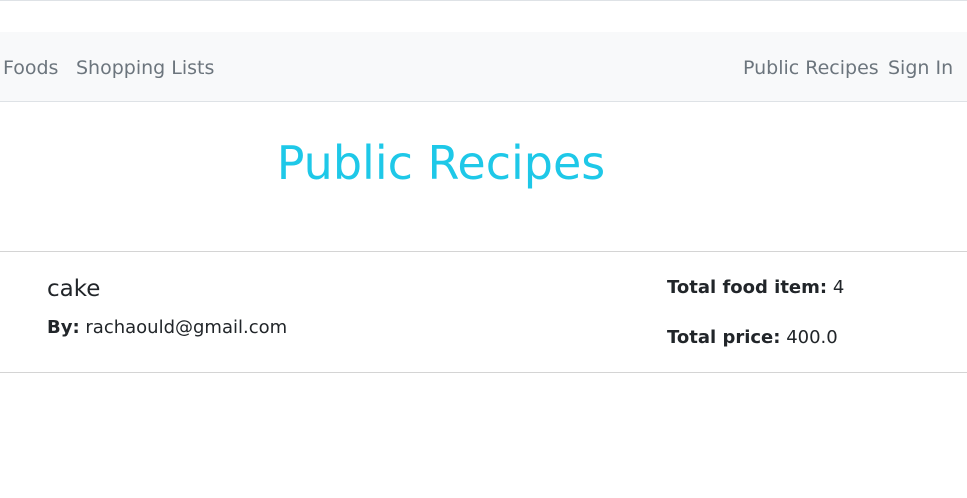 The height and width of the screenshot is (498, 967). I want to click on nav-link-public-recipes: Public Recipes, so click(811, 68).